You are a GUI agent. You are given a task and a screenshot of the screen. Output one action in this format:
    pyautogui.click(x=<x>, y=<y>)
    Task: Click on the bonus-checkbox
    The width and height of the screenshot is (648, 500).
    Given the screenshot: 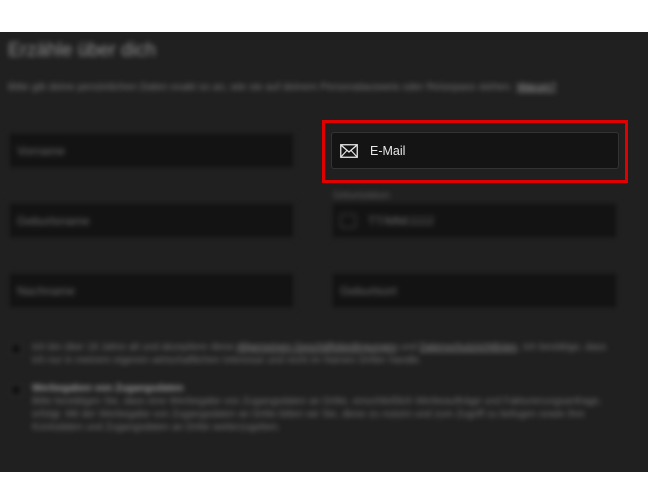 What is the action you would take?
    pyautogui.click(x=16, y=390)
    